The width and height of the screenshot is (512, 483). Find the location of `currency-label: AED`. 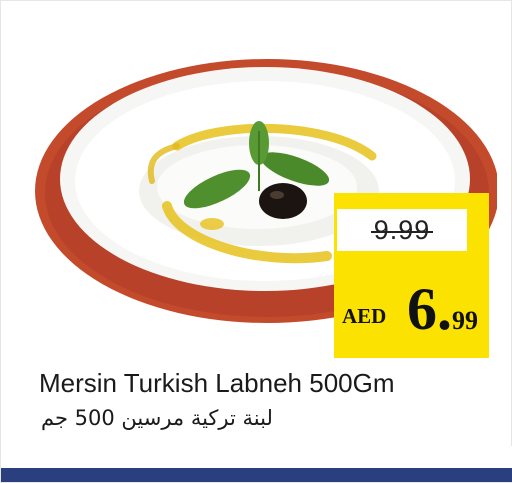

currency-label: AED is located at coordinates (364, 316).